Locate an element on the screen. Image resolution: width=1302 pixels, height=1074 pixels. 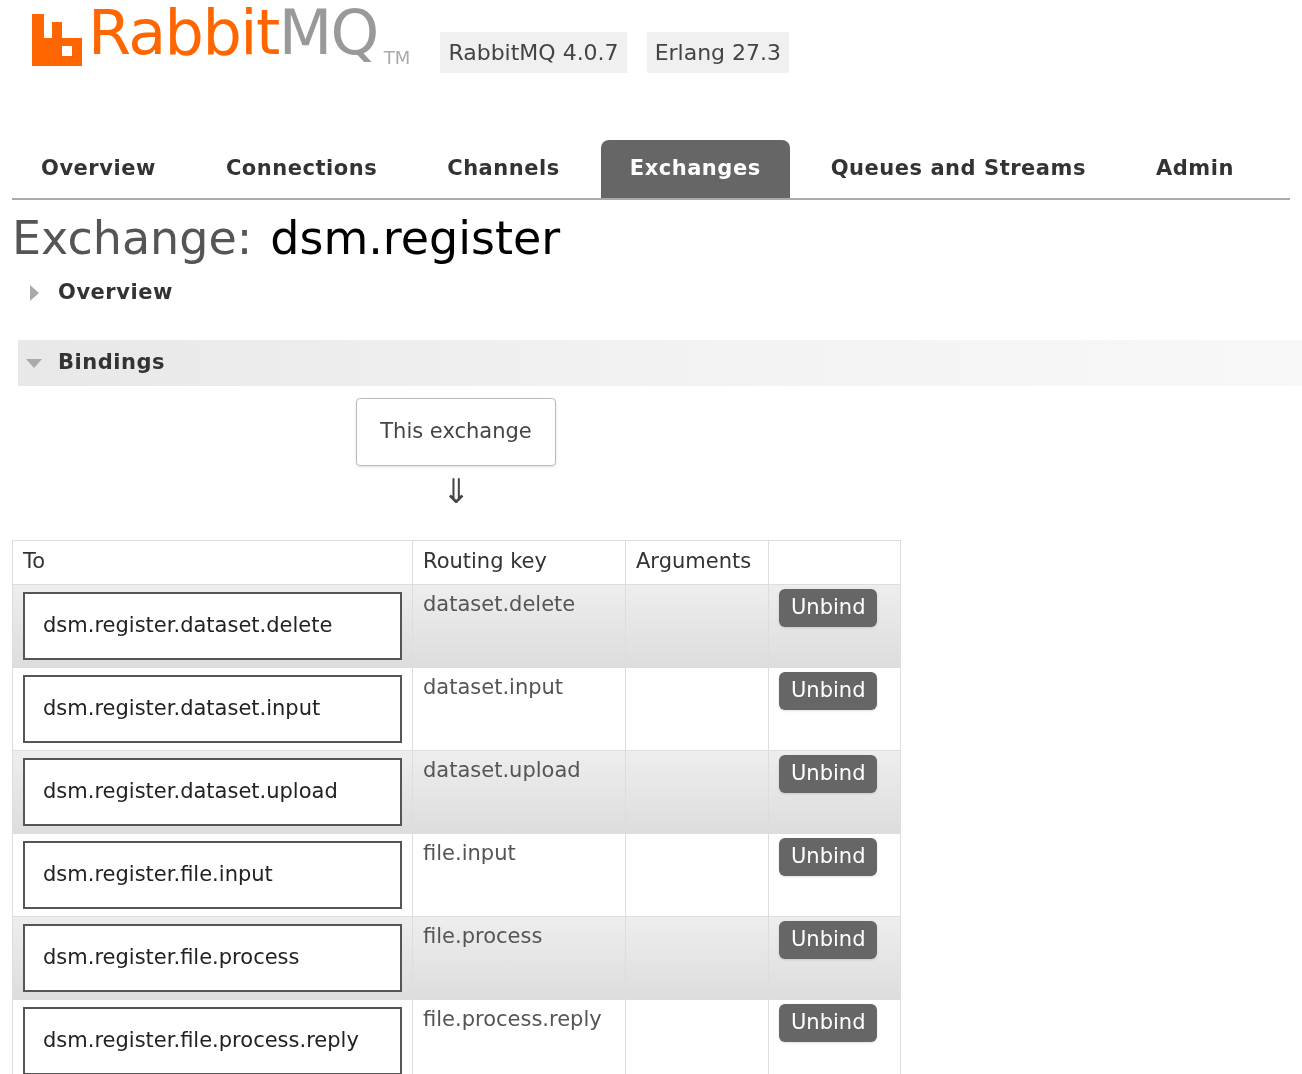
table-cell: file.input is located at coordinates (519, 874).